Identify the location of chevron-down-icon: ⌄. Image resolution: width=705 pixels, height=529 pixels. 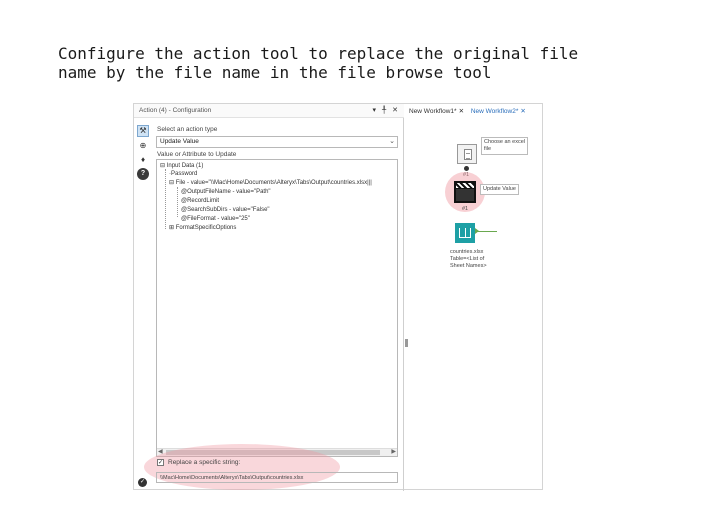
(392, 141).